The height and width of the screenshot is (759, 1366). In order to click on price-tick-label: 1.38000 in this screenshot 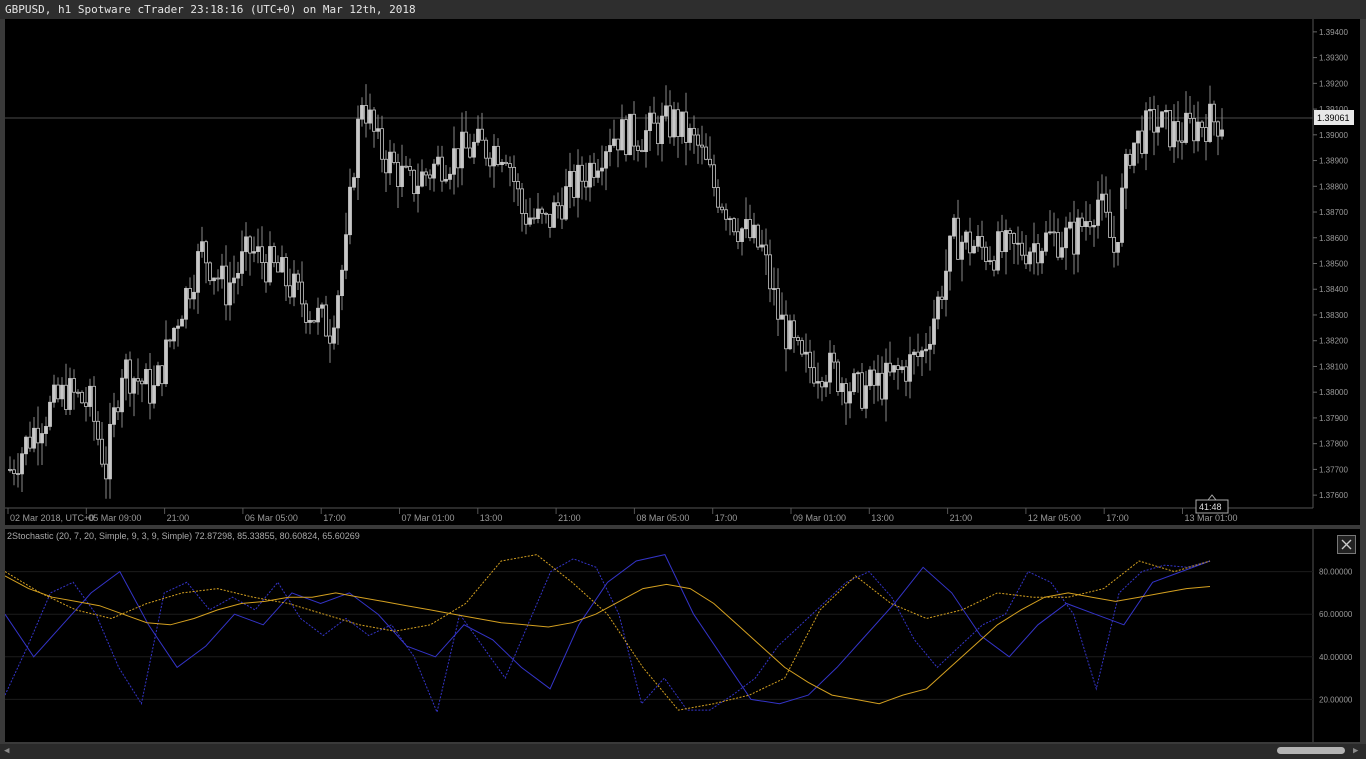, I will do `click(1333, 392)`.